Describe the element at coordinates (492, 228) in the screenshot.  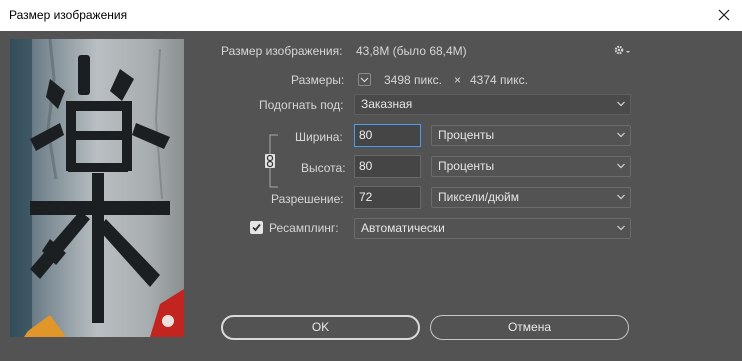
I see `resample-select: Автоматически` at that location.